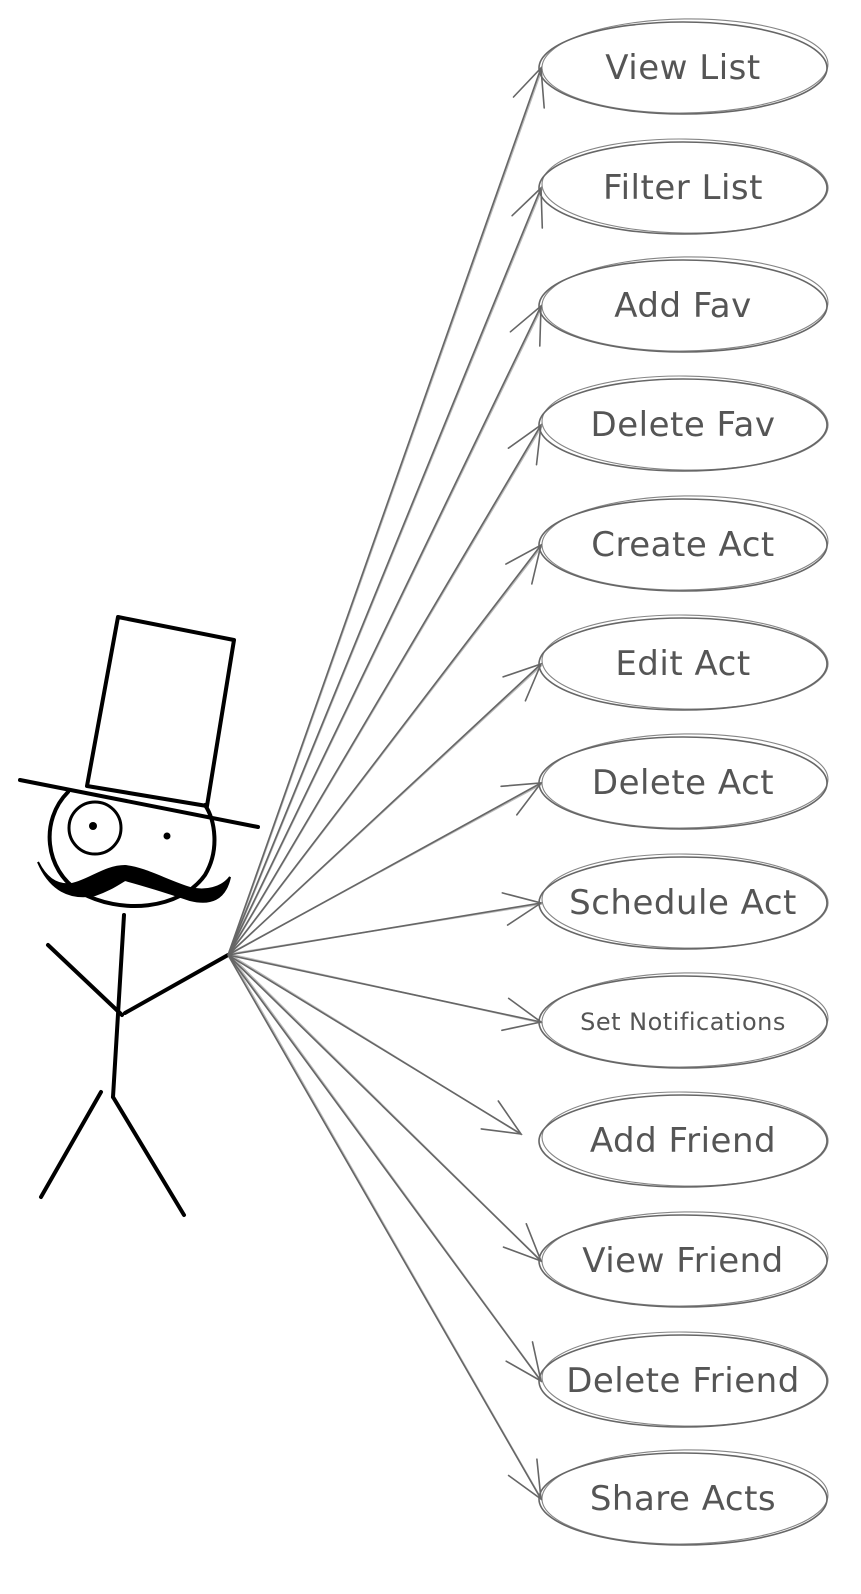 Image resolution: width=861 pixels, height=1594 pixels. I want to click on right-arm, so click(176, 984).